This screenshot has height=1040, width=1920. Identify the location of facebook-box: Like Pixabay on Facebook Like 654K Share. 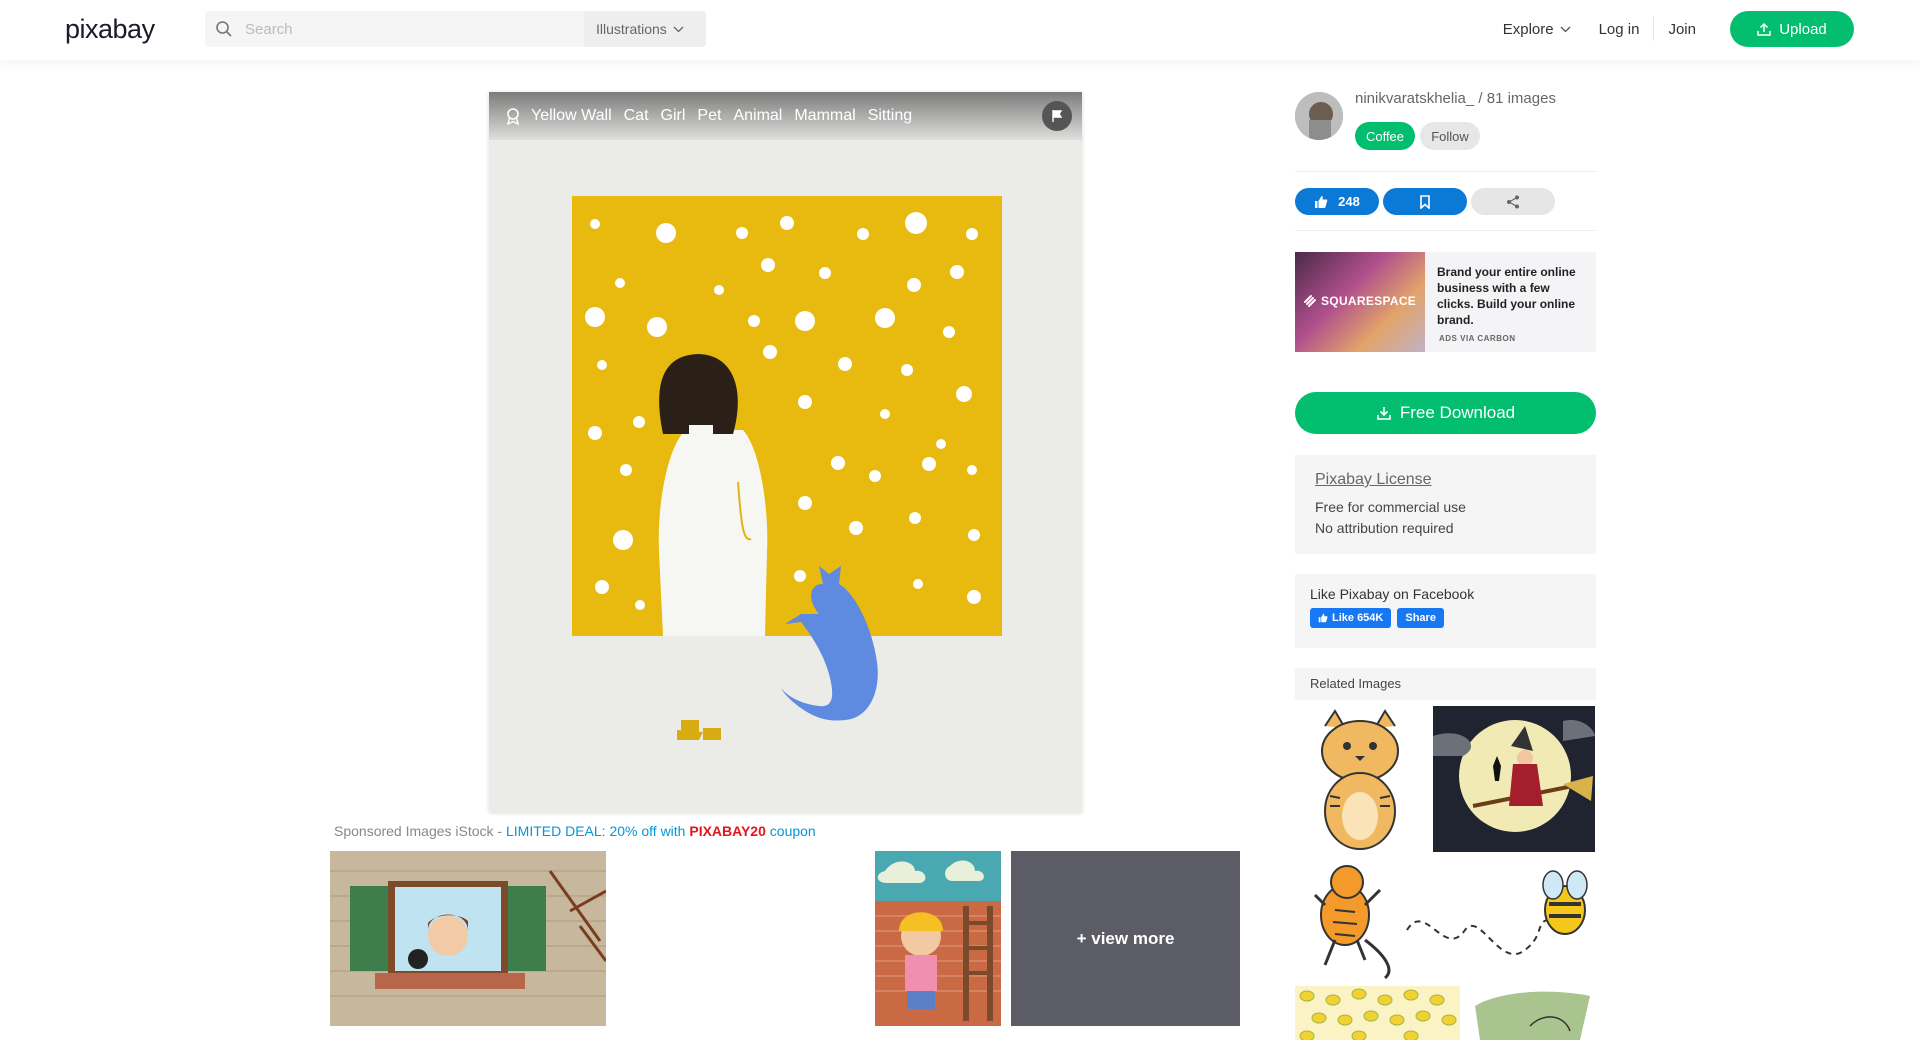
(1445, 611).